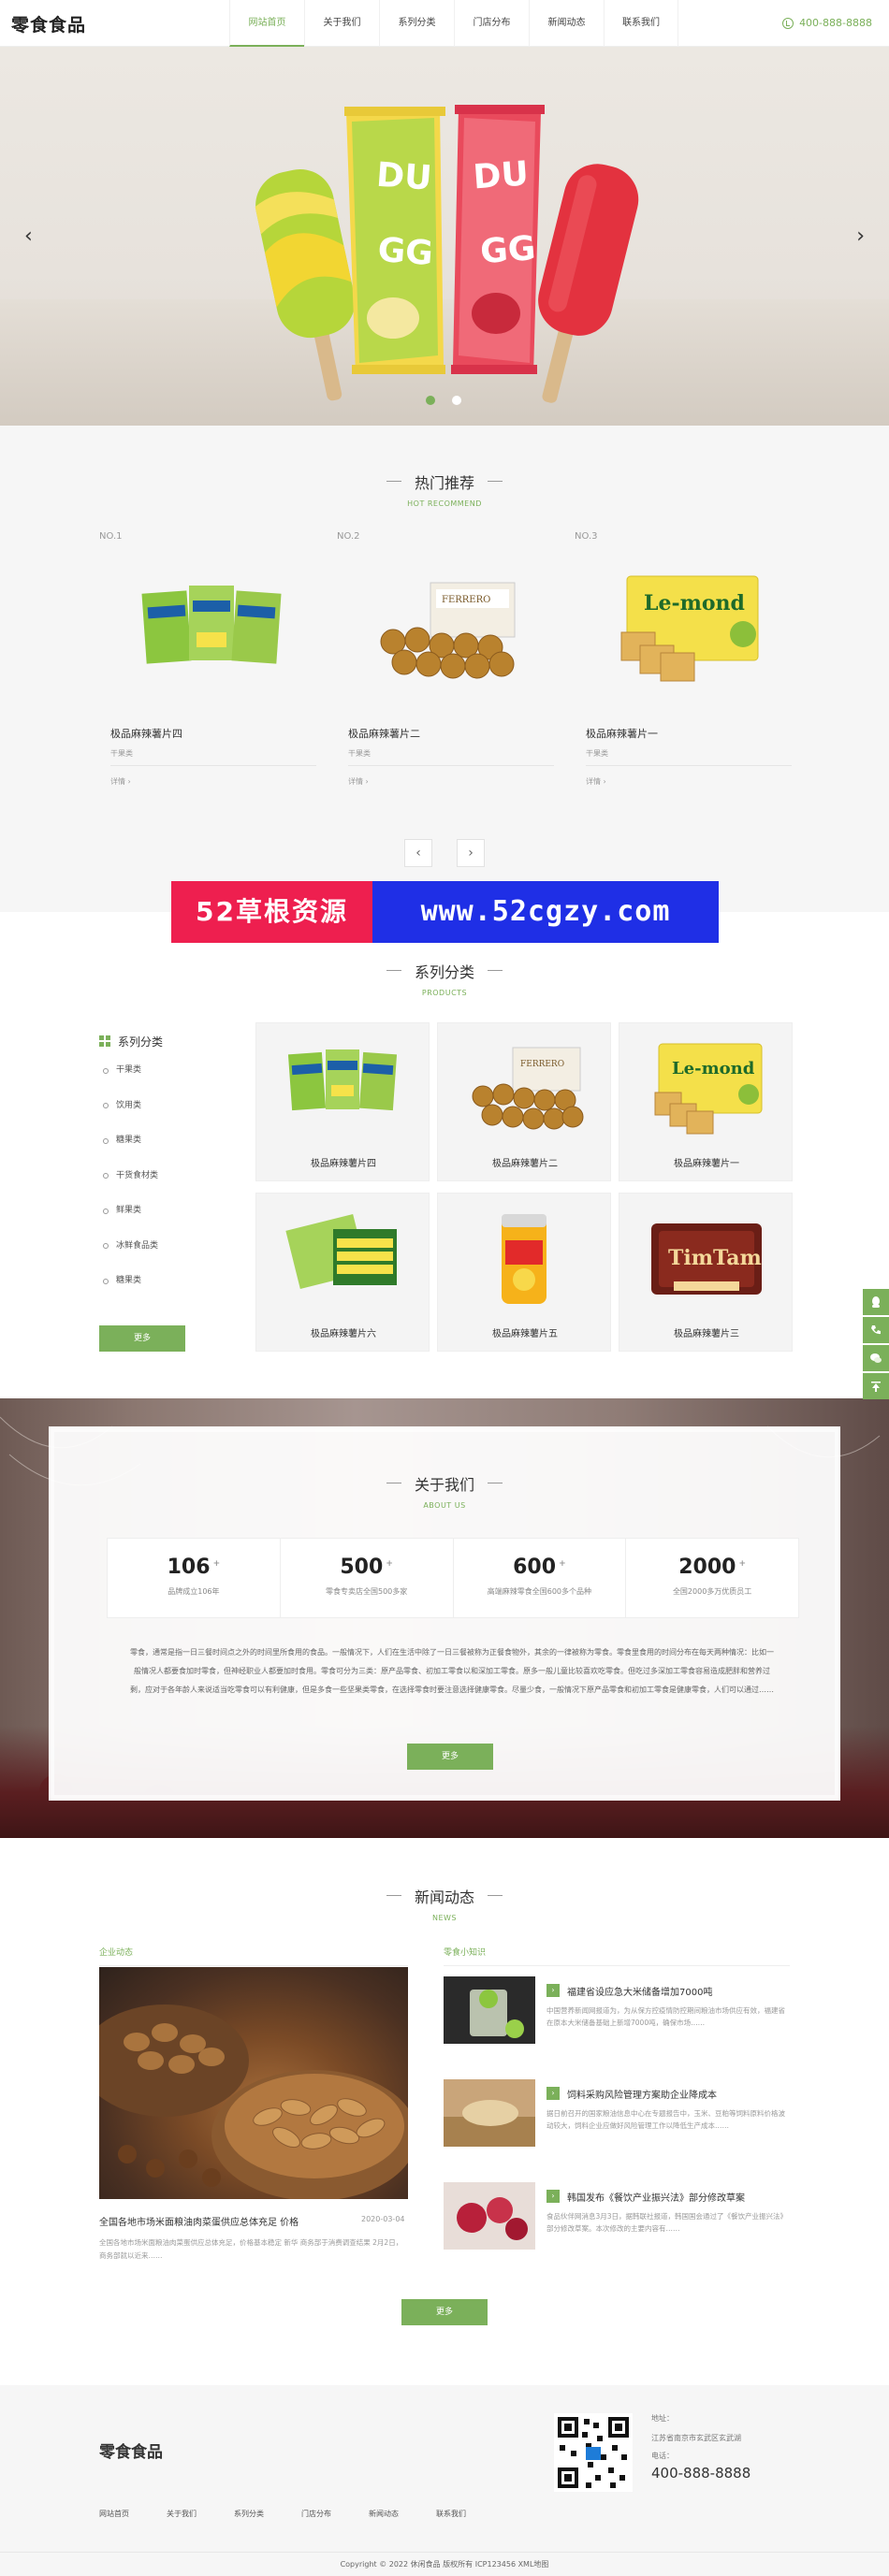 The width and height of the screenshot is (889, 2576). Describe the element at coordinates (111, 537) in the screenshot. I see `hot-card-number: NO.1` at that location.